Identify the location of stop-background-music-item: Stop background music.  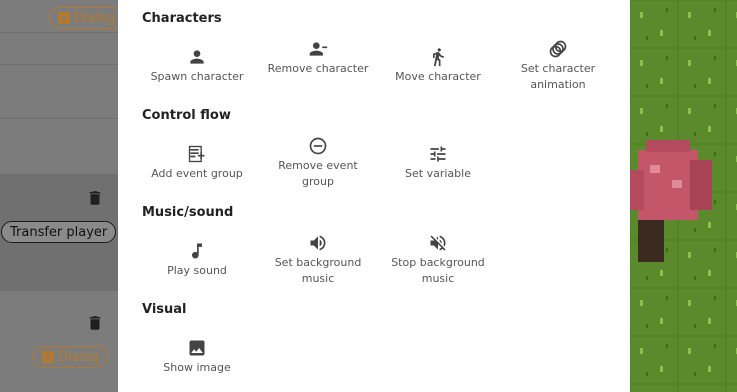
(438, 260).